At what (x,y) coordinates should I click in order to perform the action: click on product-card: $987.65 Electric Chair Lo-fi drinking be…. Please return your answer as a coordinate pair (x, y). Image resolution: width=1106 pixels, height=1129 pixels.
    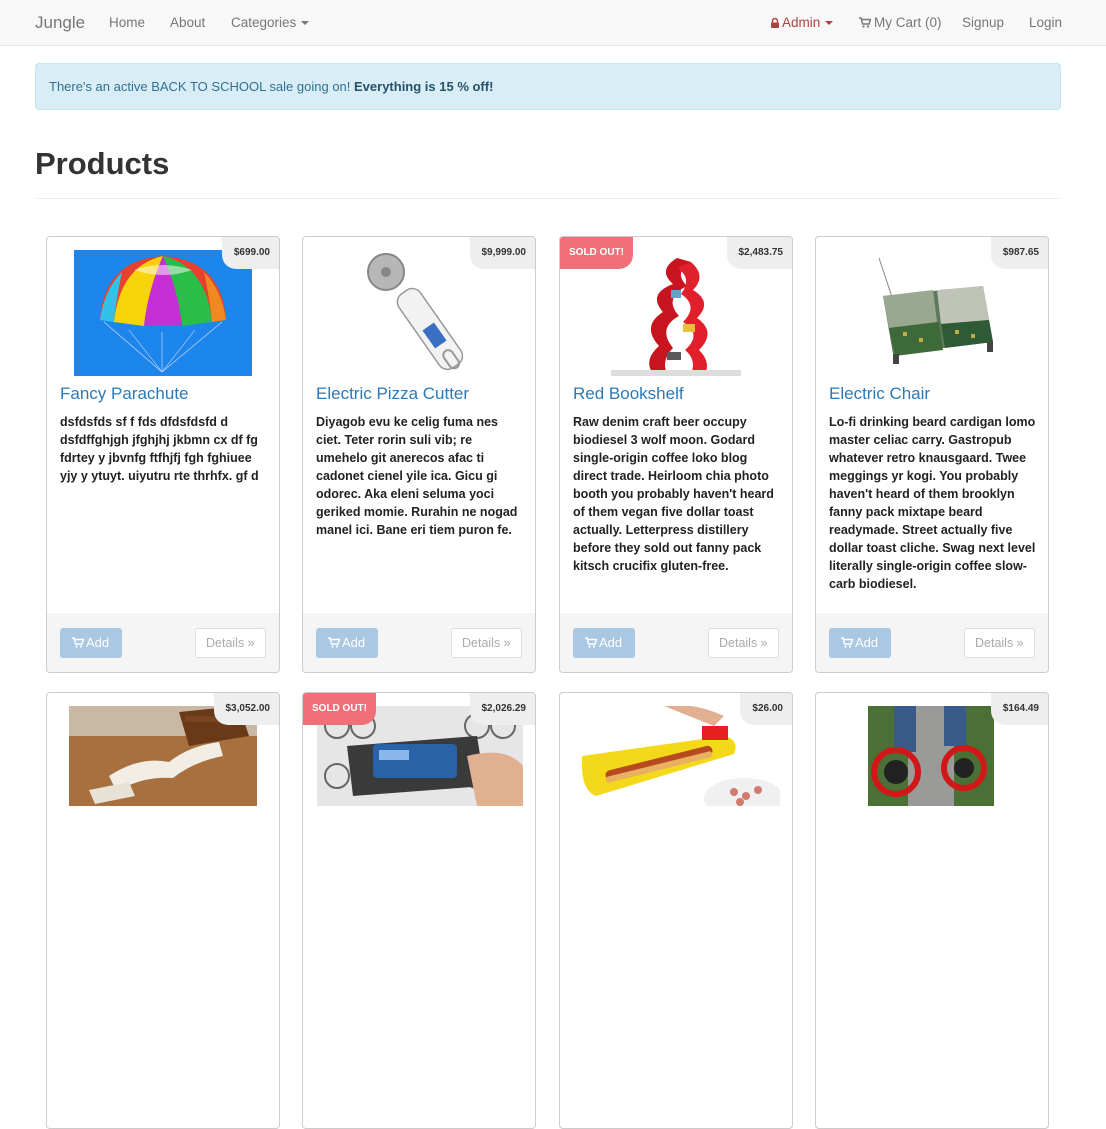
    Looking at the image, I should click on (932, 454).